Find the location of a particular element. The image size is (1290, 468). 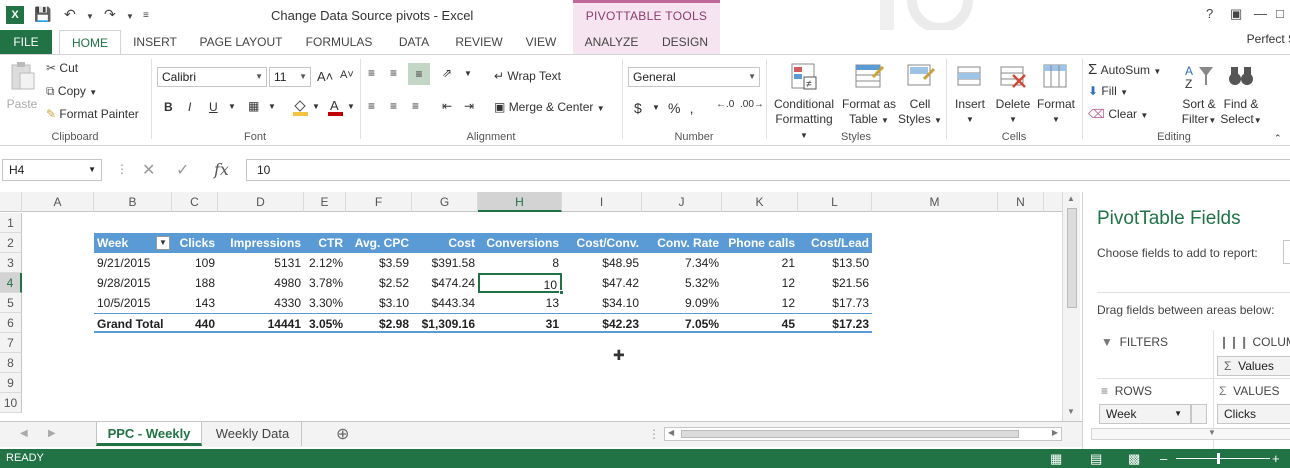

grand-total-cell: 3.05% is located at coordinates (325, 323).